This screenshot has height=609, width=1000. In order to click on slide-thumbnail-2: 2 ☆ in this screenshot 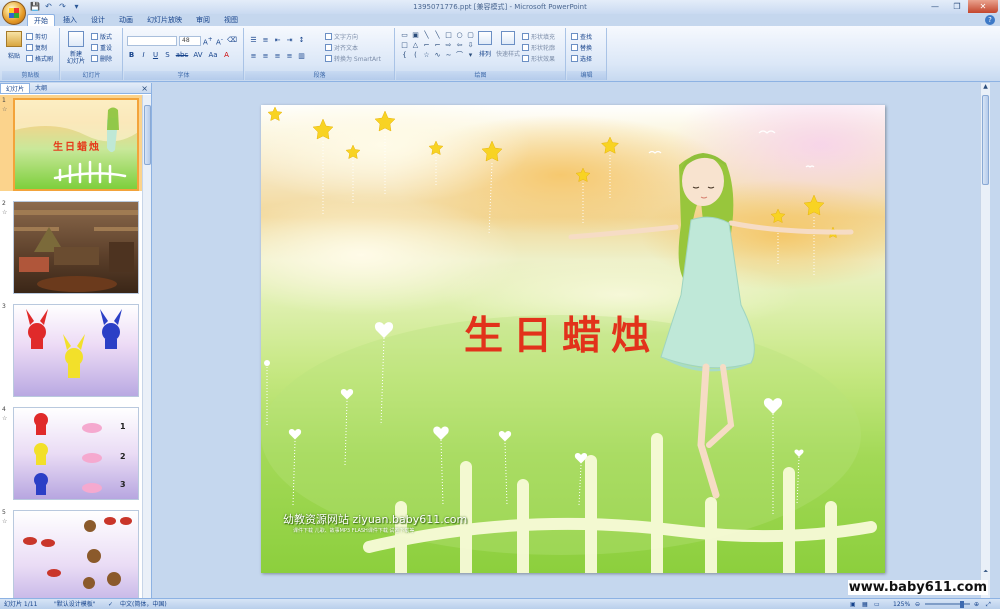, I will do `click(71, 246)`.